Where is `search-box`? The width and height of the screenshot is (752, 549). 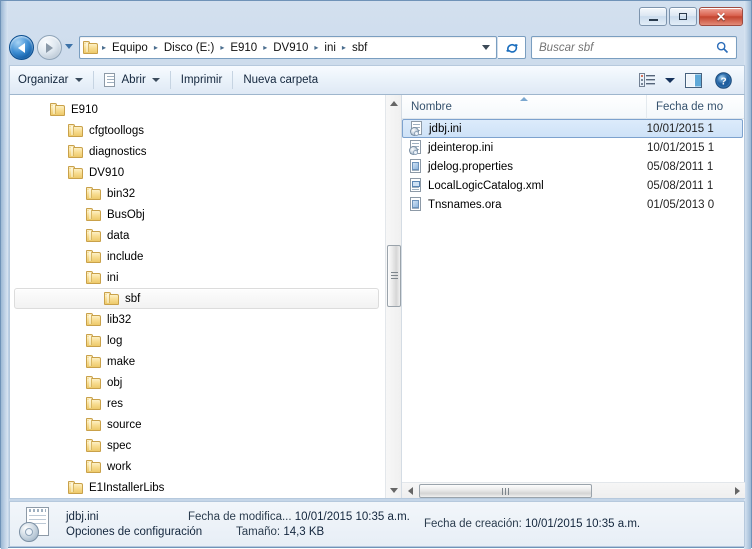
search-box is located at coordinates (634, 47).